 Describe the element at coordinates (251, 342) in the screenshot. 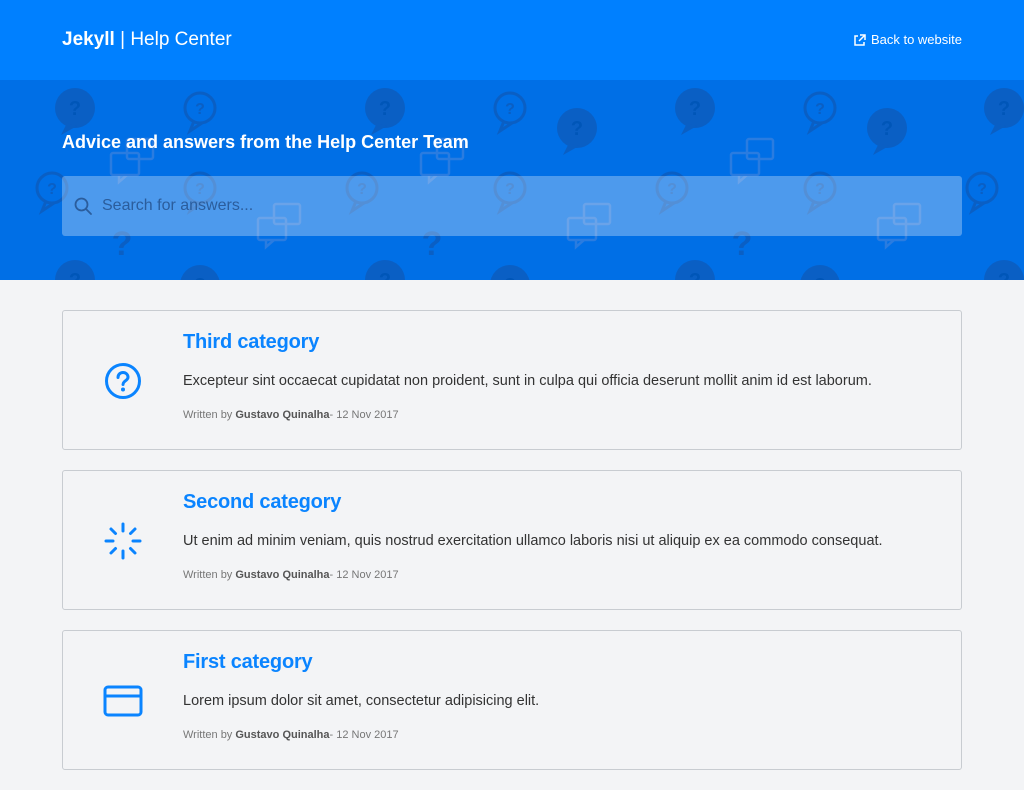

I see `category-title: Third category` at that location.